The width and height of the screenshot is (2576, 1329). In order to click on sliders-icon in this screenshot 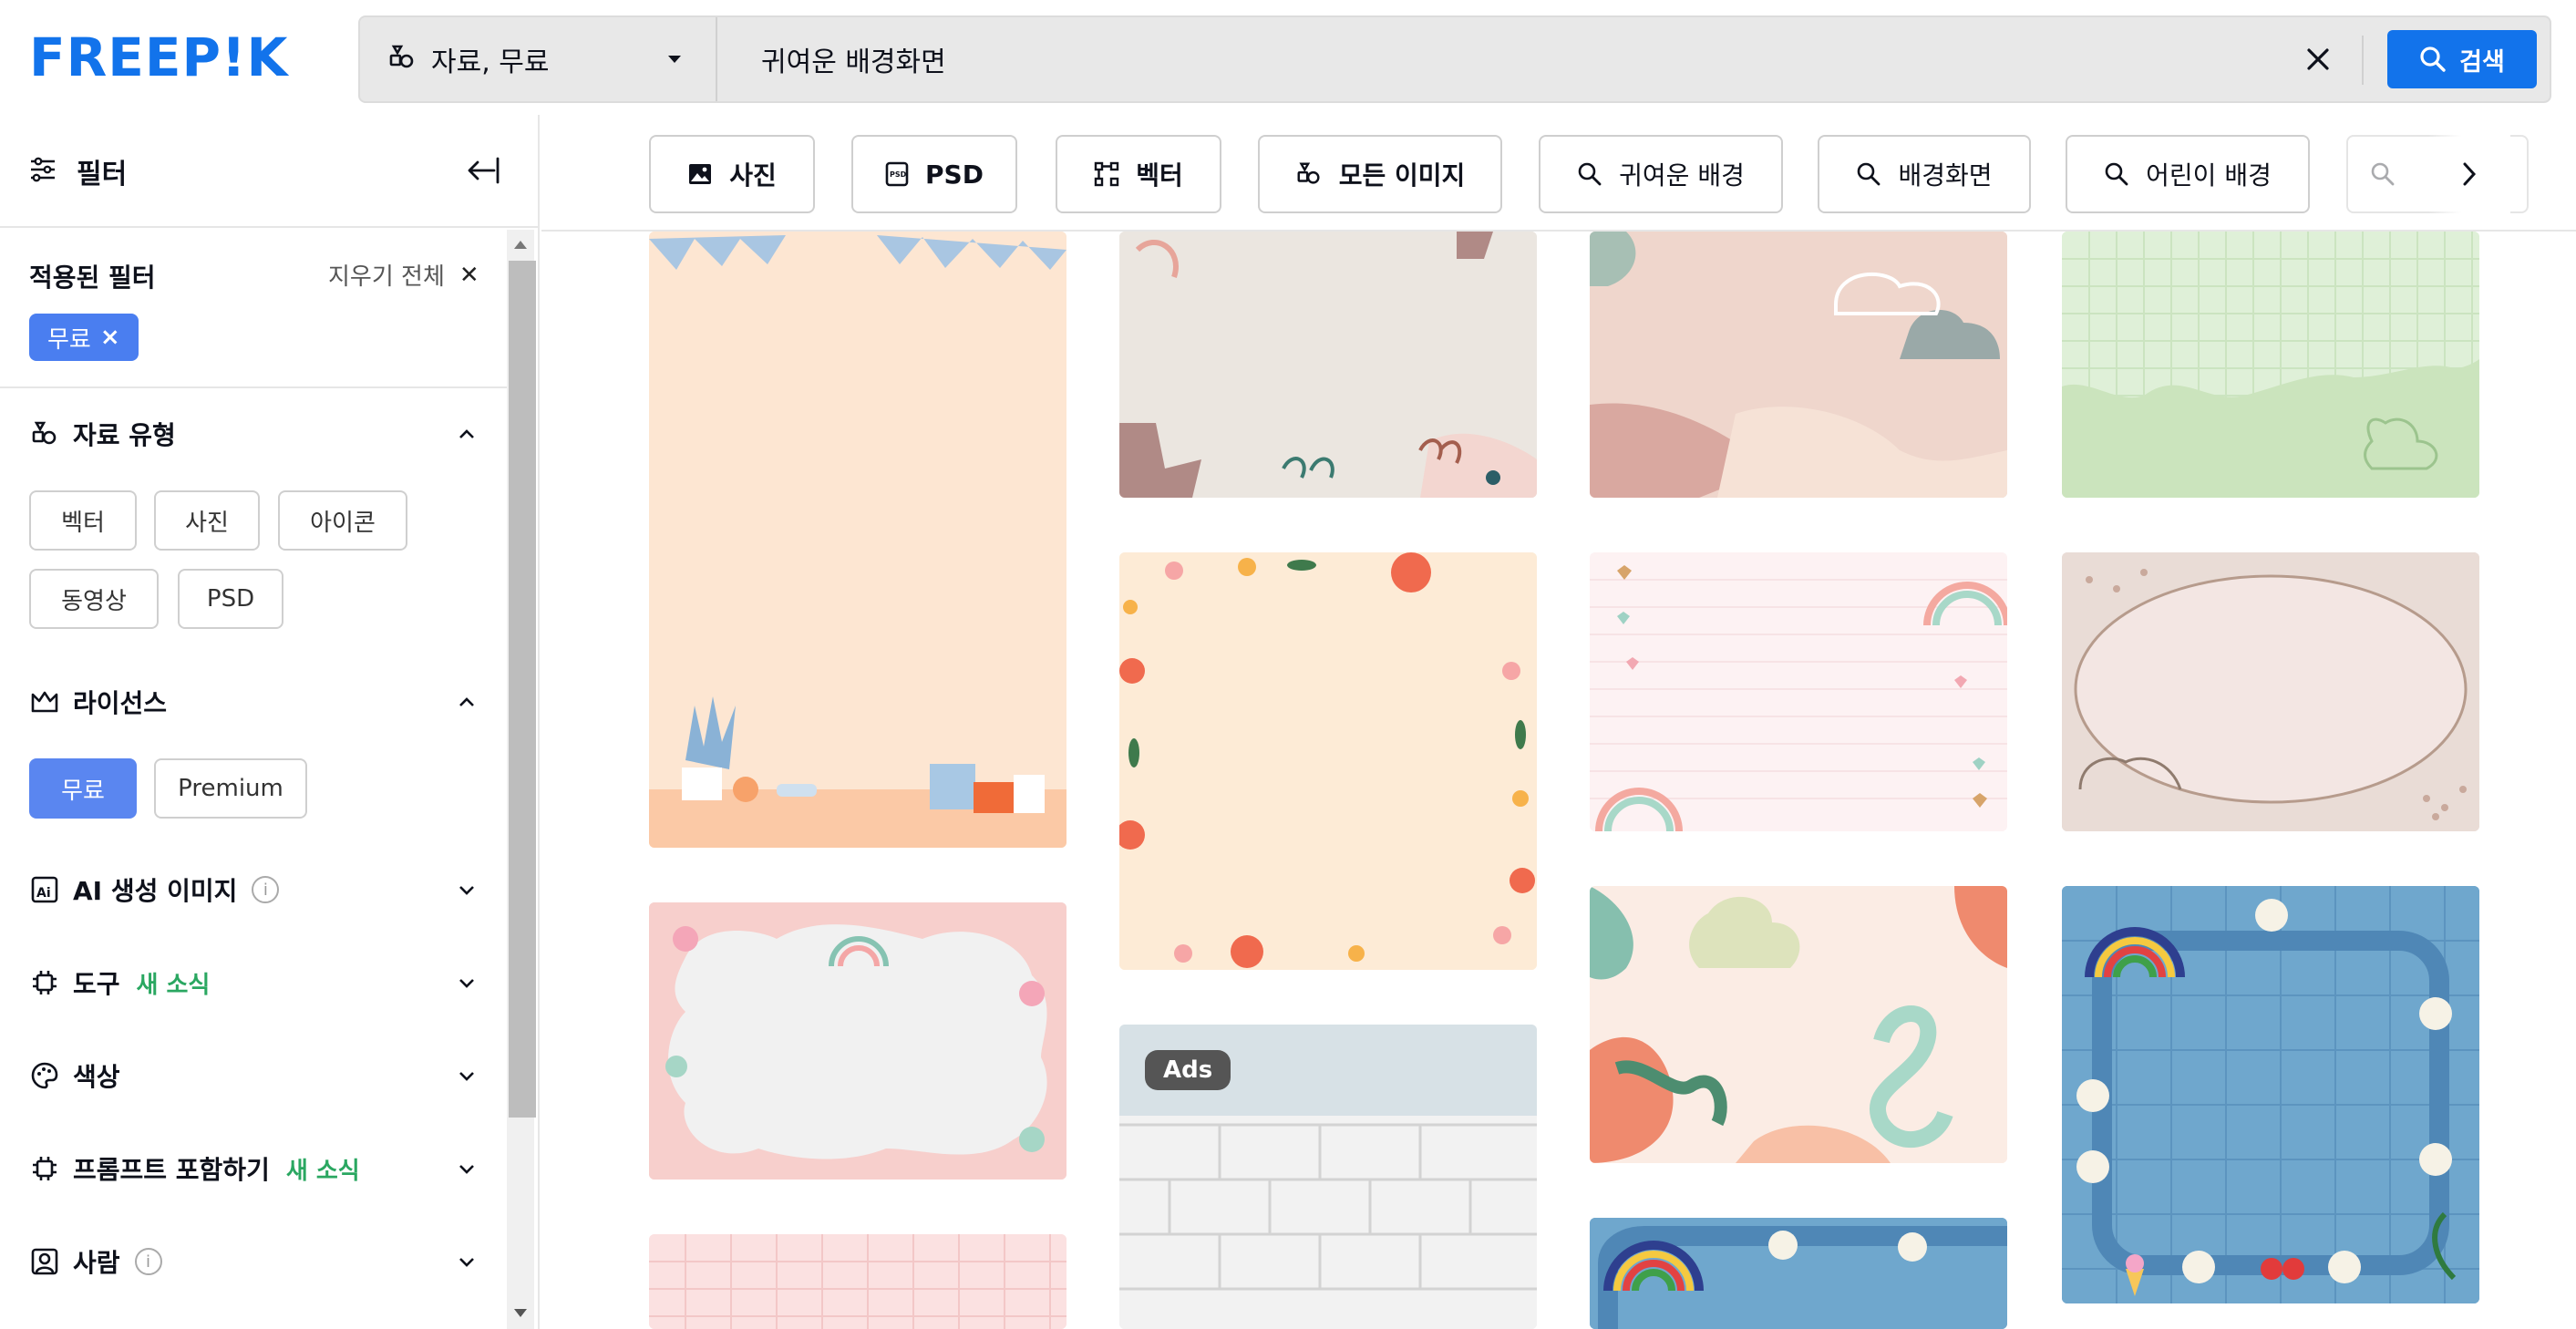, I will do `click(43, 172)`.